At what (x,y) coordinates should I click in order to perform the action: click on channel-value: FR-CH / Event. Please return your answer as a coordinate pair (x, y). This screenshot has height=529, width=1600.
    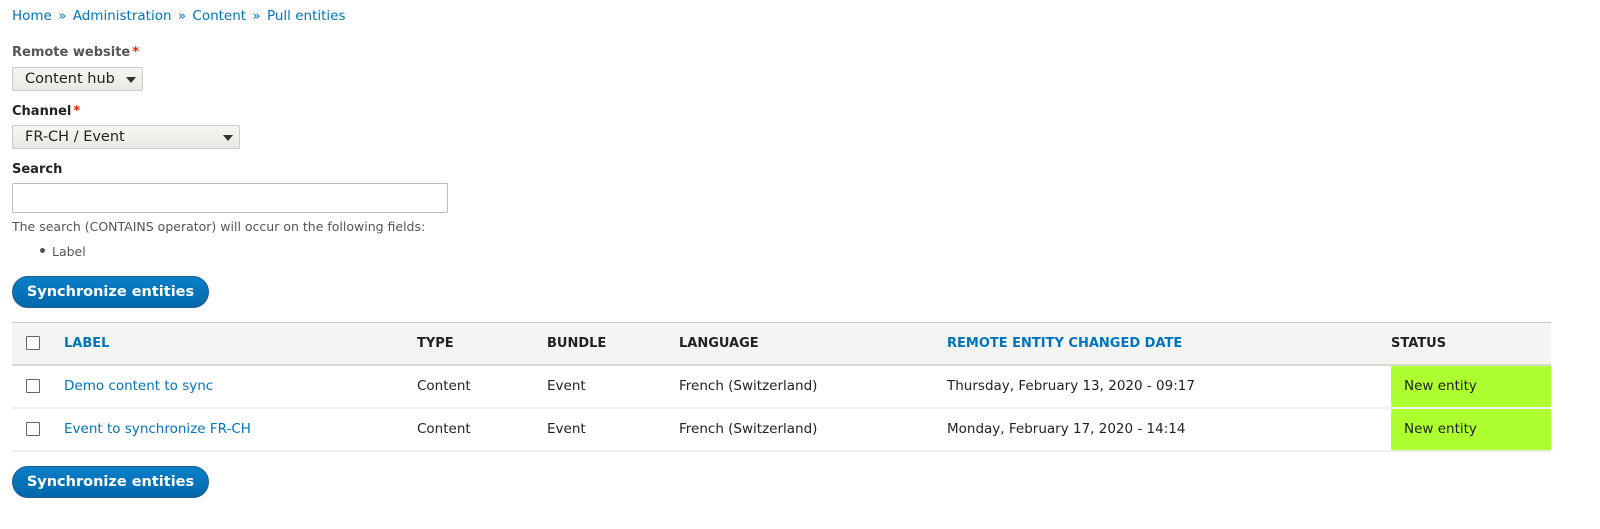
    Looking at the image, I should click on (75, 137).